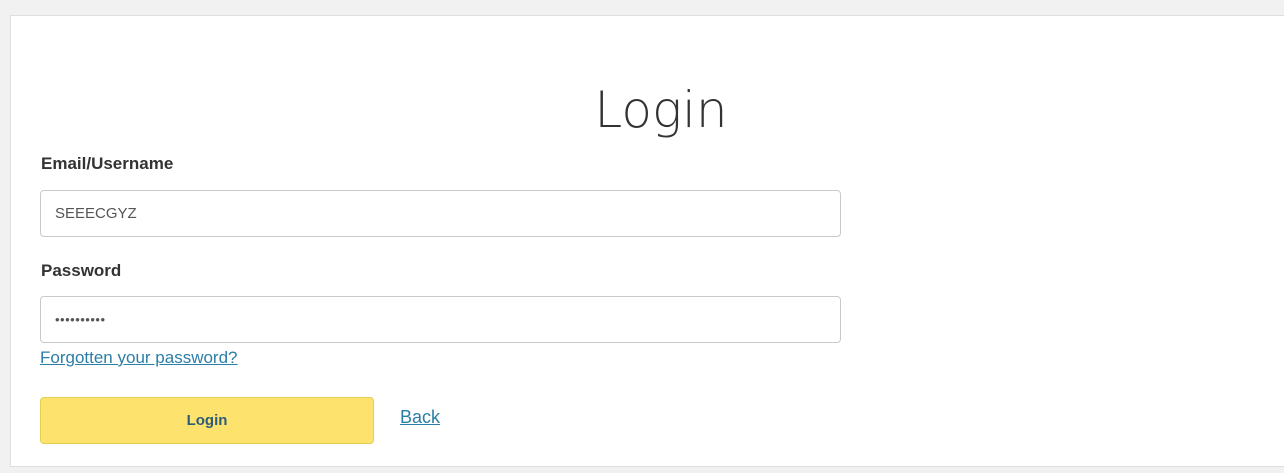  What do you see at coordinates (139, 358) in the screenshot?
I see `forgot-password-link: Forgotten your password?` at bounding box center [139, 358].